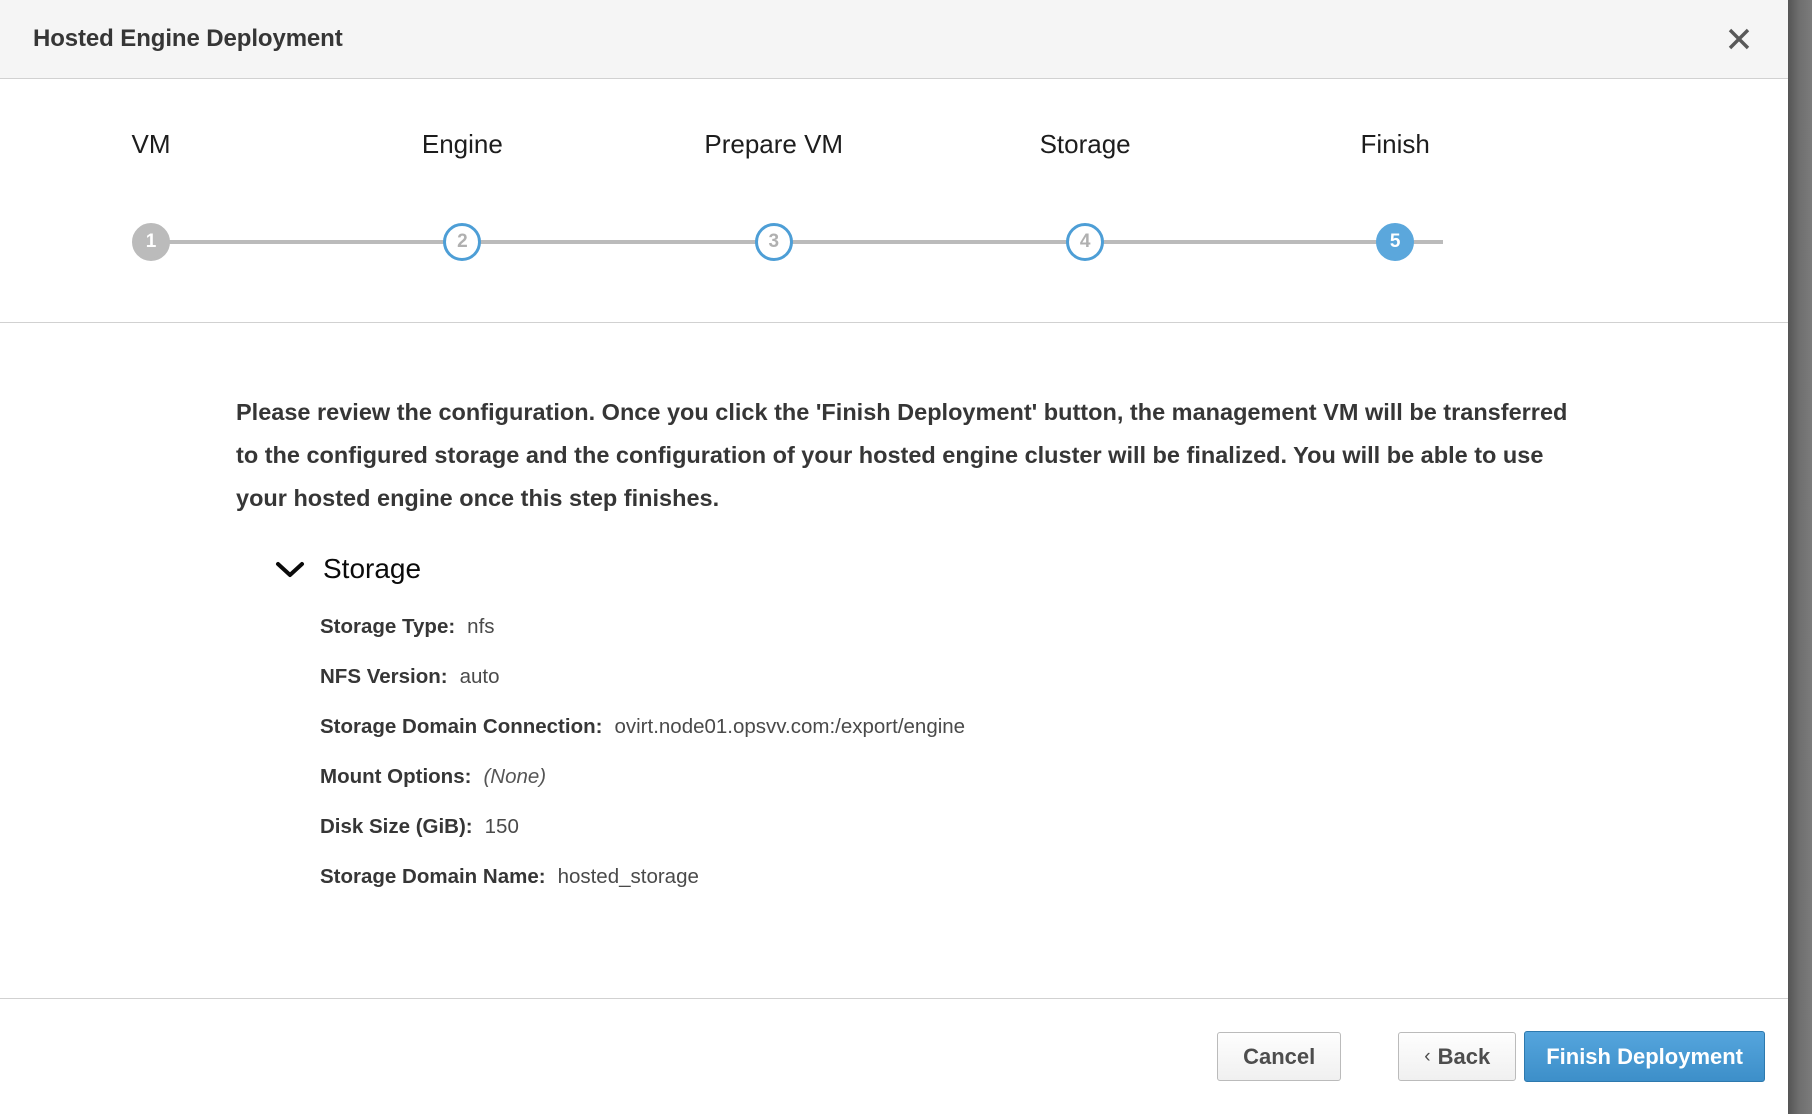  What do you see at coordinates (396, 776) in the screenshot?
I see `detail-label: Mount Options:` at bounding box center [396, 776].